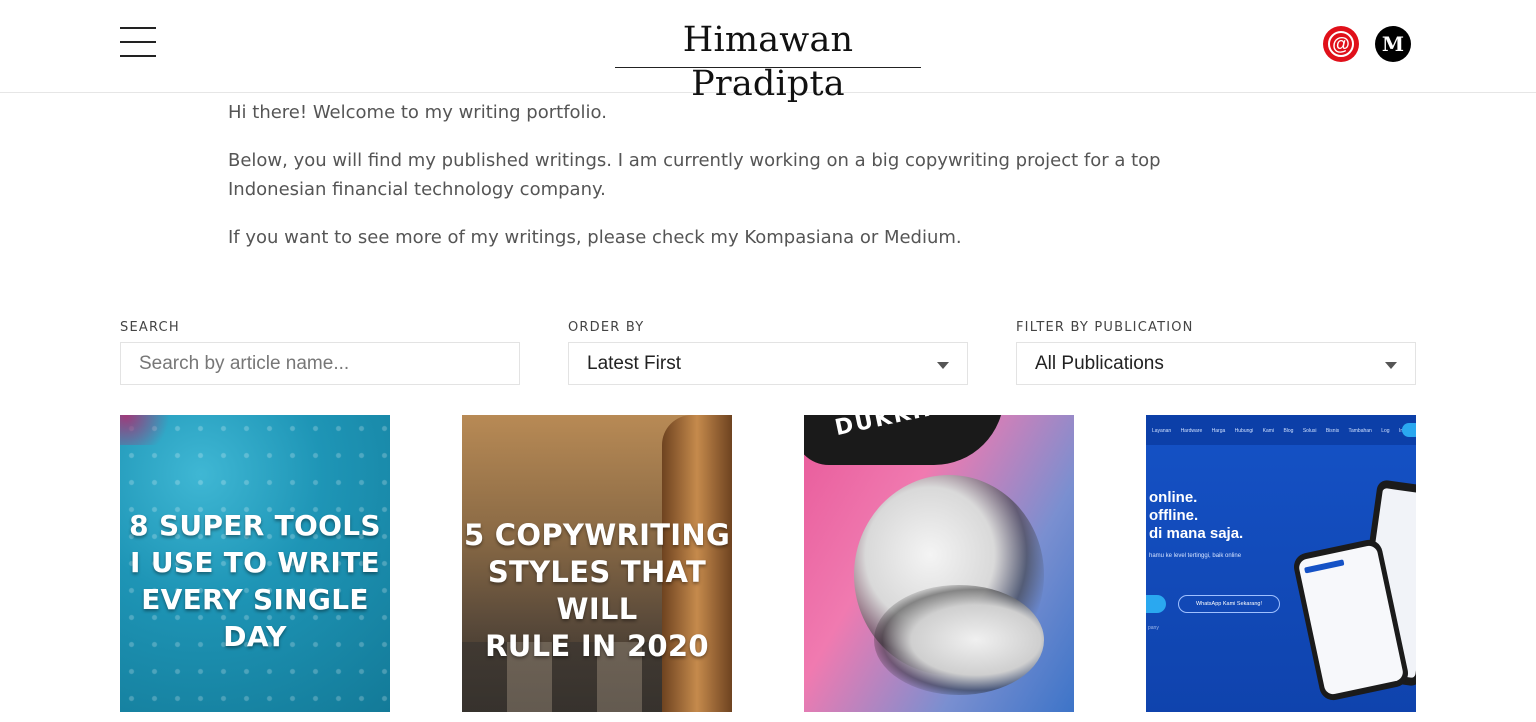 This screenshot has height=722, width=1536. Describe the element at coordinates (768, 363) in the screenshot. I see `order-by-select: Latest First` at that location.